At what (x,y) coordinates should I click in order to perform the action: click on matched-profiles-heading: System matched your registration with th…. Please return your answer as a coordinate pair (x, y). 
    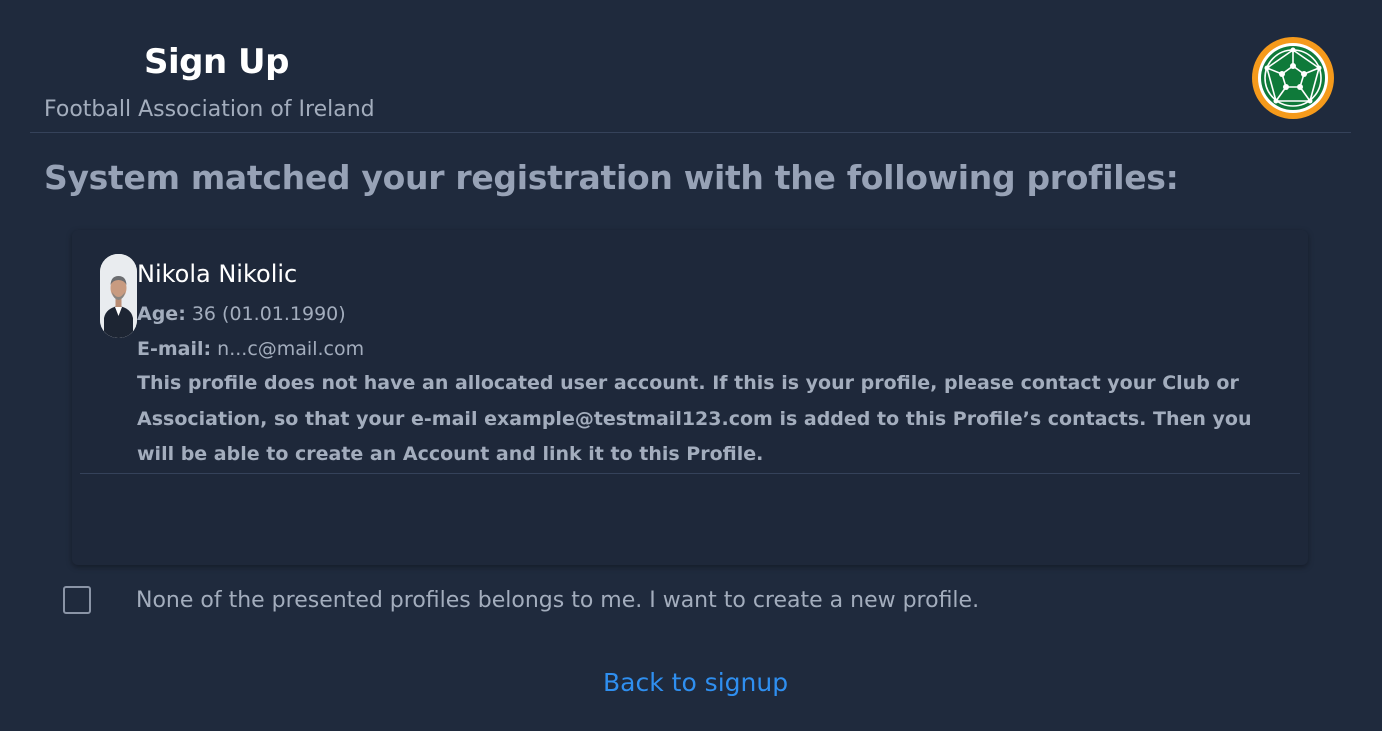
    Looking at the image, I should click on (611, 177).